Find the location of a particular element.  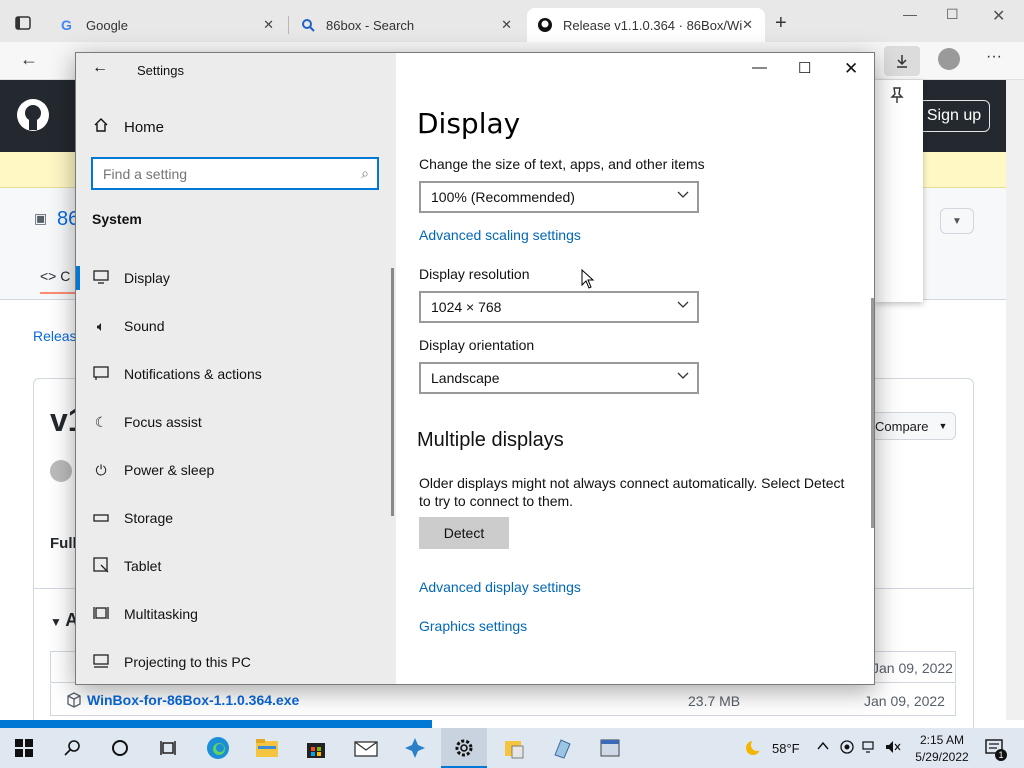

browser-close-icon: ✕ is located at coordinates (998, 16).